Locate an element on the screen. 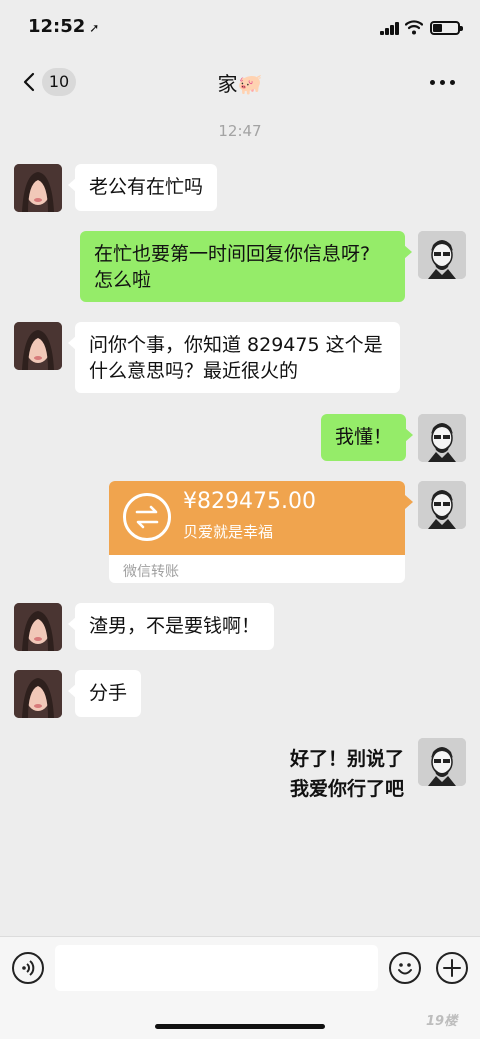 This screenshot has width=480, height=1039. transfer-label: 微信转账 is located at coordinates (151, 572).